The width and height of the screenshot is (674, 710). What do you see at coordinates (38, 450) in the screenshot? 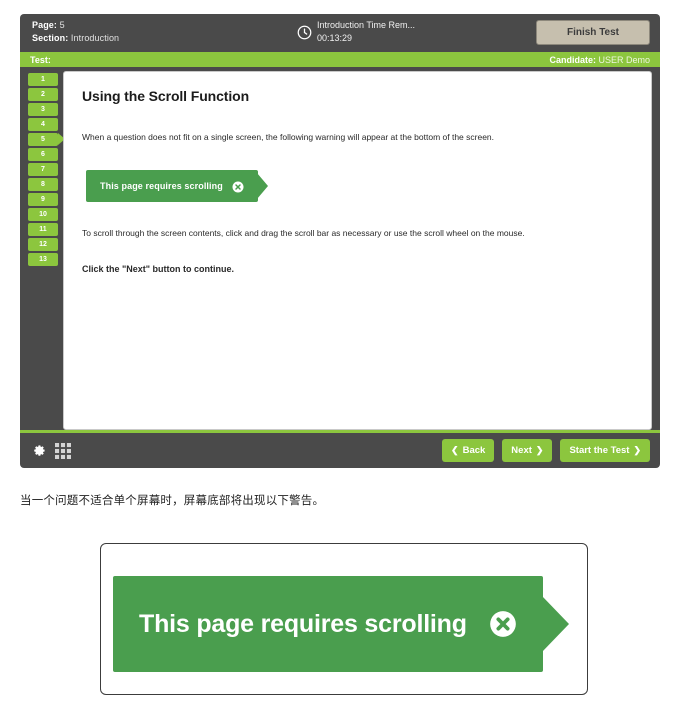
I see `gear-icon` at bounding box center [38, 450].